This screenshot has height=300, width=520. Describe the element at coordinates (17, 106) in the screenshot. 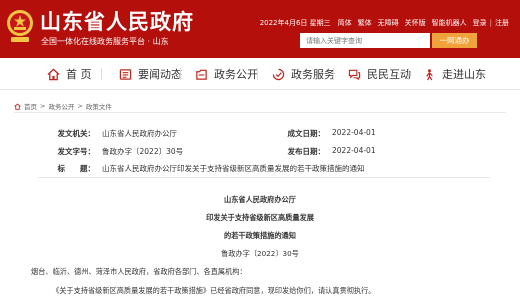

I see `breadcrumb-home-icon` at that location.